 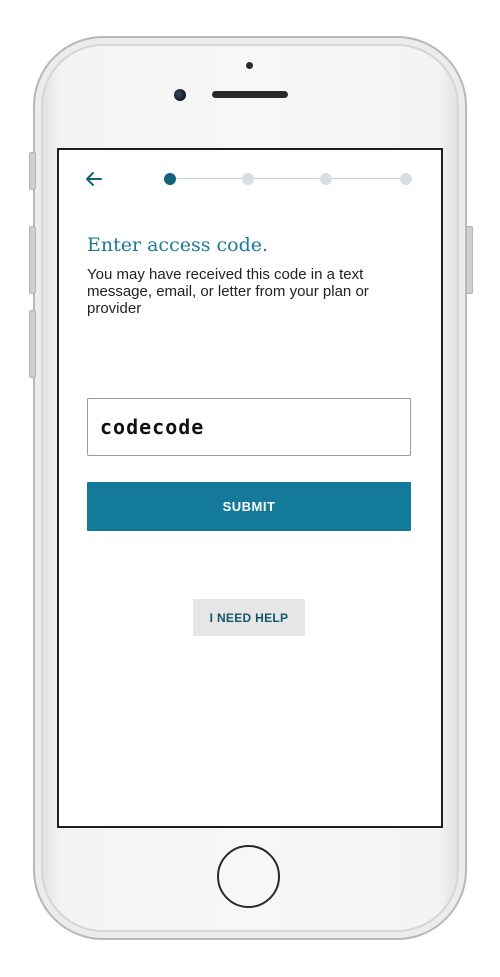 I want to click on volume-down-button, so click(x=32, y=344).